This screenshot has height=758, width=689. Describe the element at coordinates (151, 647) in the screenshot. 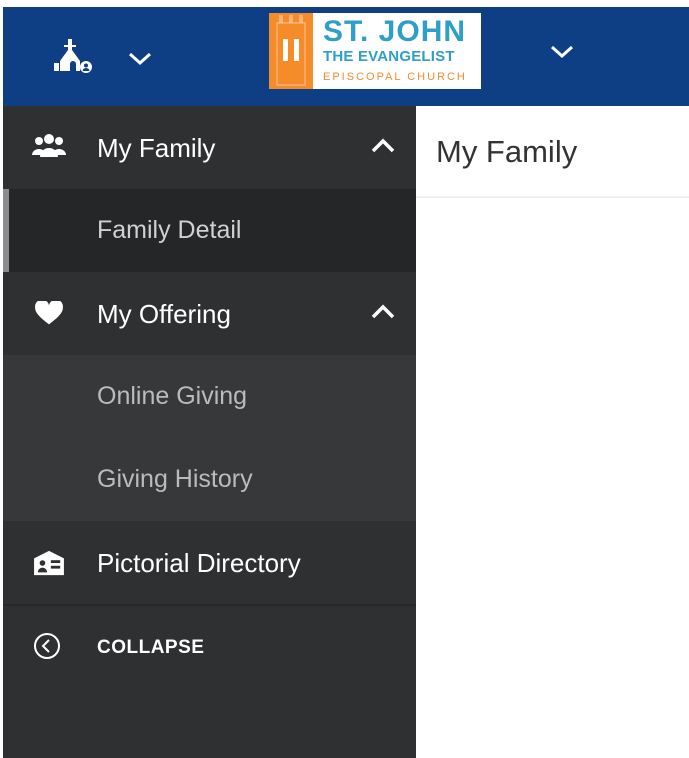

I see `collapse-label: COLLAPSE` at that location.